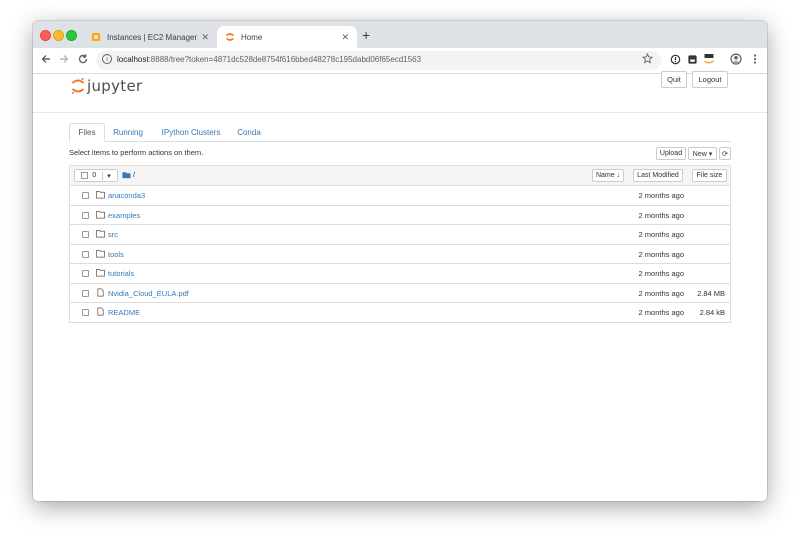  What do you see at coordinates (675, 59) in the screenshot?
I see `extension-1-icon` at bounding box center [675, 59].